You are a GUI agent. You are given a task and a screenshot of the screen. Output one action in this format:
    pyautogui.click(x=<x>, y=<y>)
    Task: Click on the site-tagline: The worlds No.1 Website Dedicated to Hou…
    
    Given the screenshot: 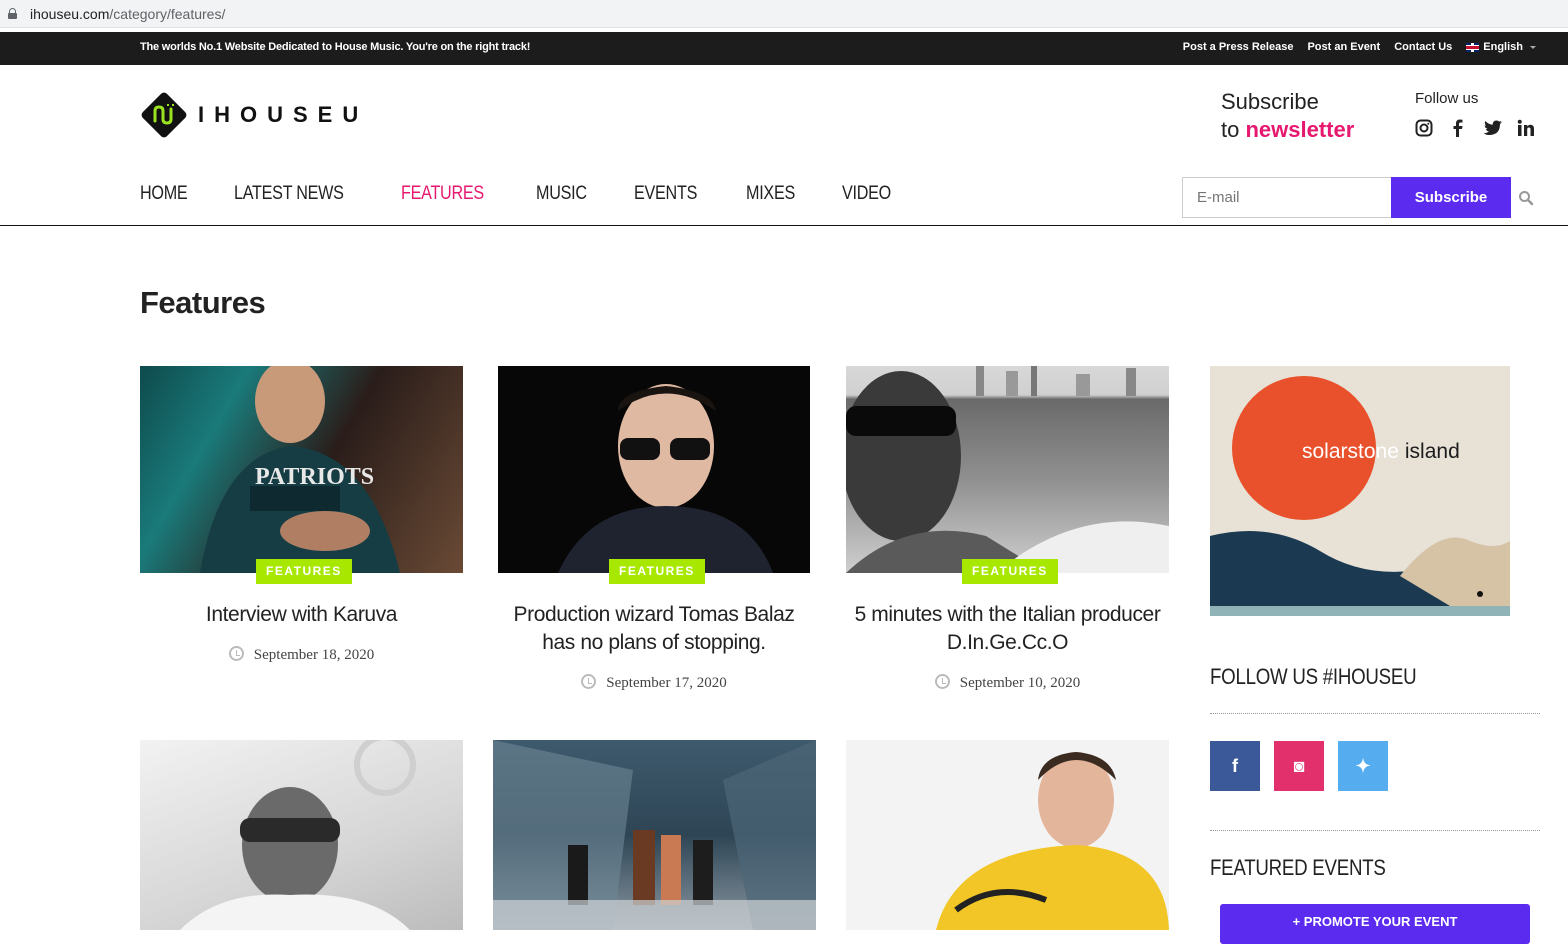 What is the action you would take?
    pyautogui.click(x=335, y=47)
    